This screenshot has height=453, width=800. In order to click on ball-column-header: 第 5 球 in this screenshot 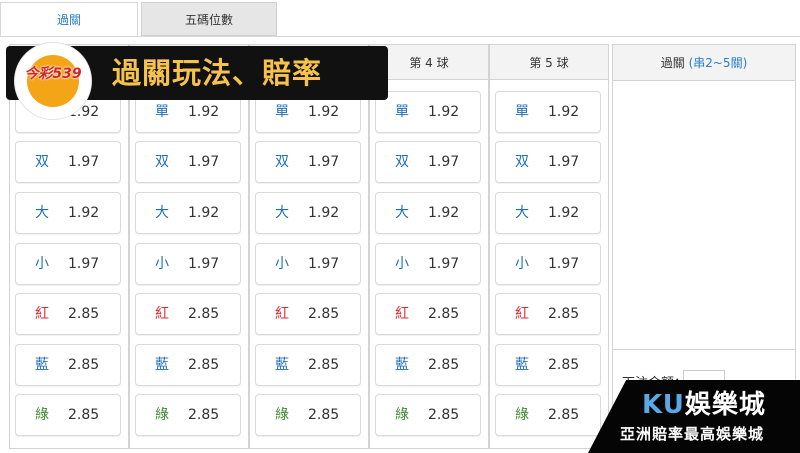, I will do `click(549, 62)`.